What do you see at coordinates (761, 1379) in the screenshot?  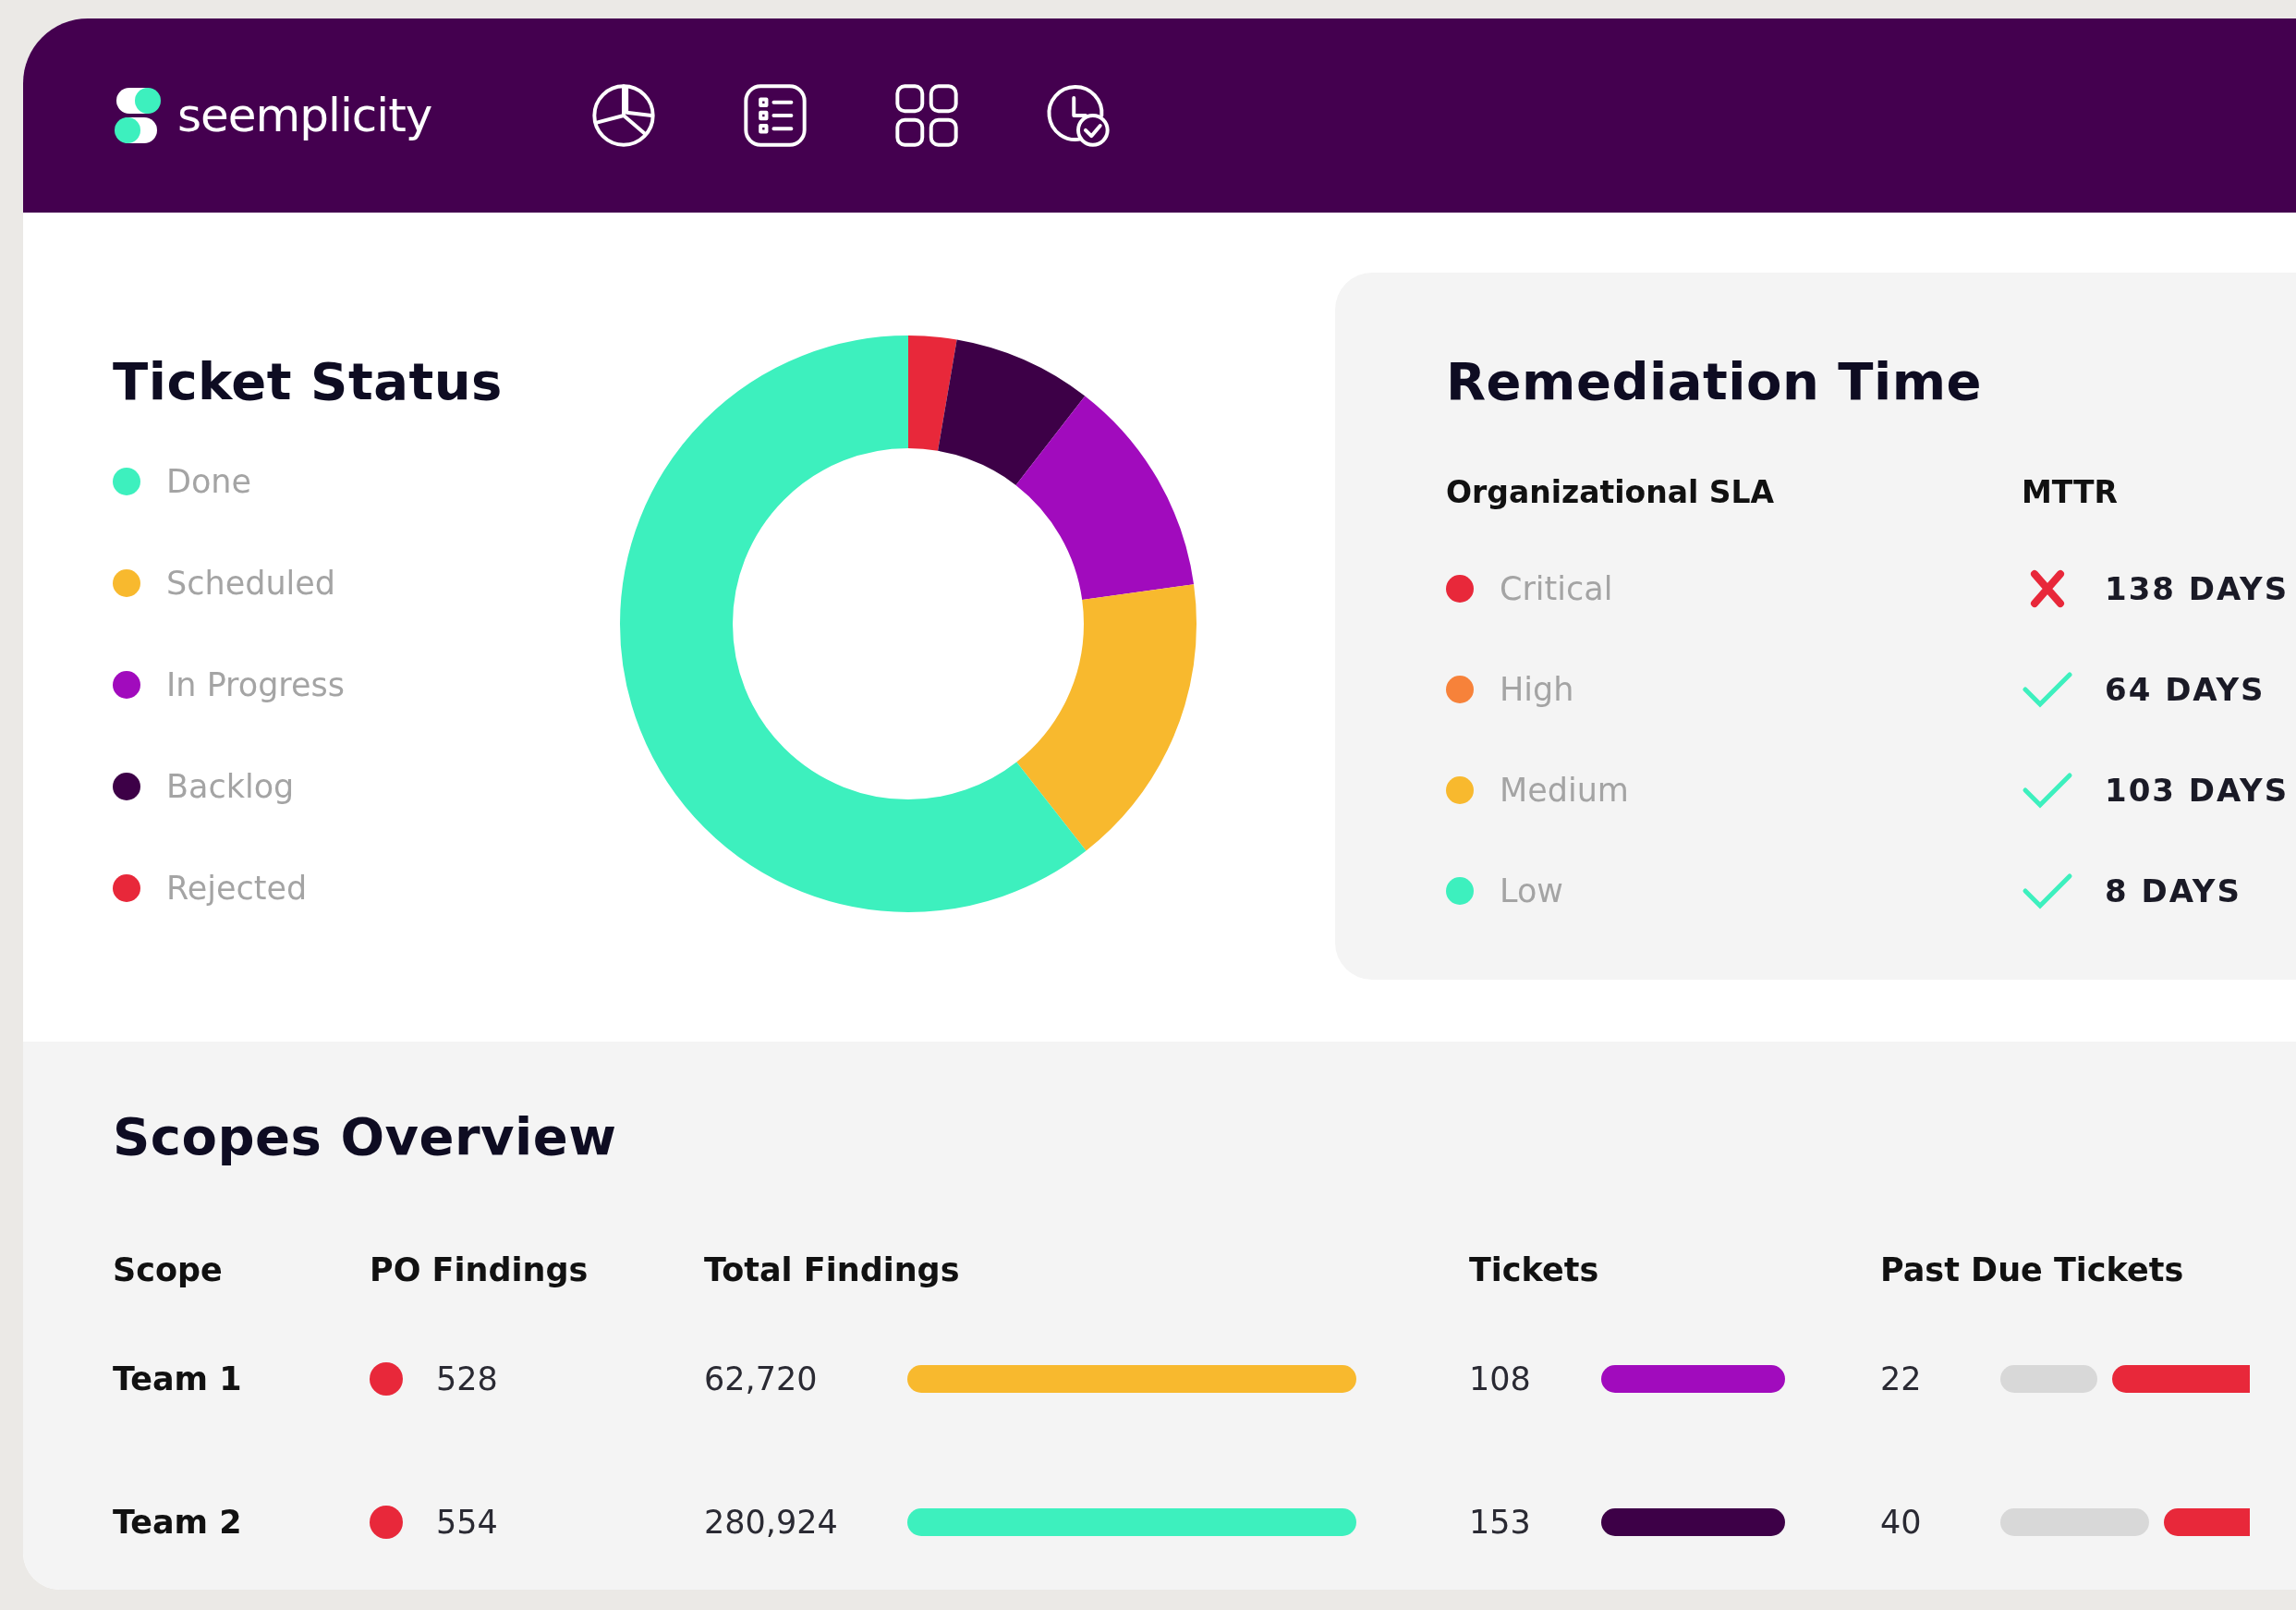 I see `table-cell-text: 62,720` at bounding box center [761, 1379].